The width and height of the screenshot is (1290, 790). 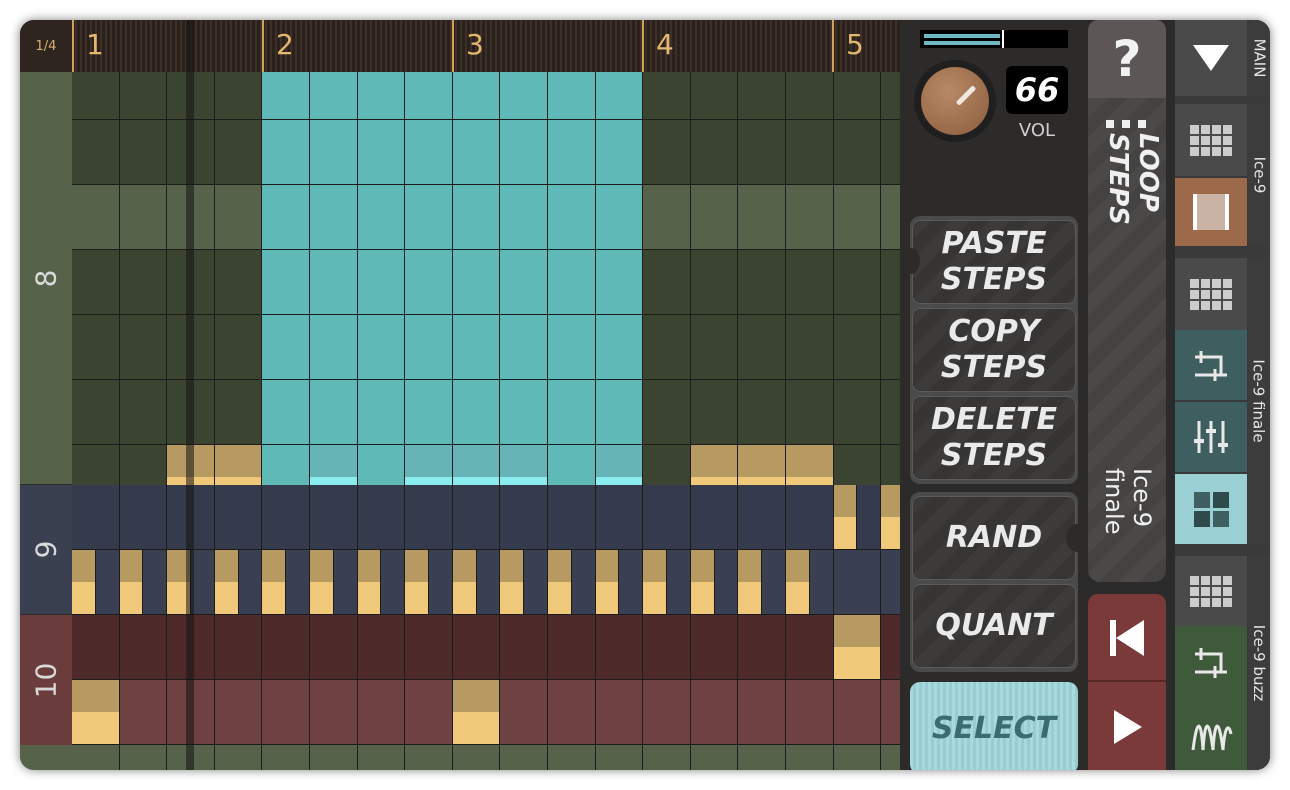 I want to click on finale-grid-button, so click(x=1211, y=294).